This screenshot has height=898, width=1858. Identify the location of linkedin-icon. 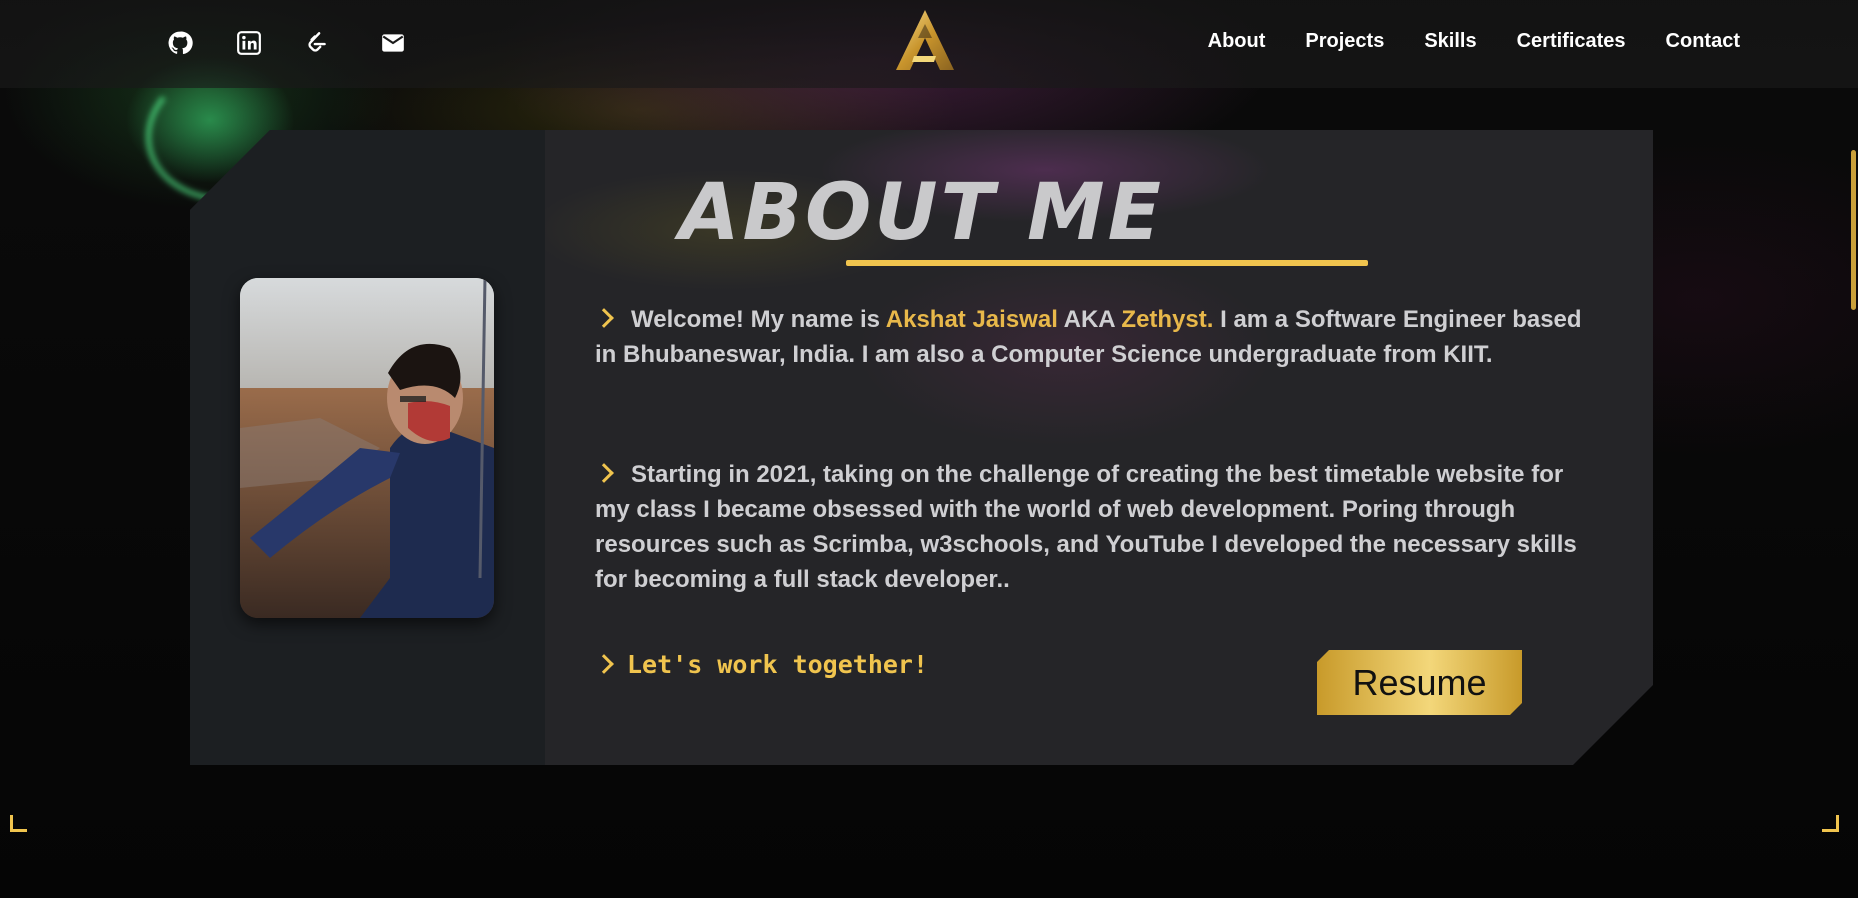
(249, 43).